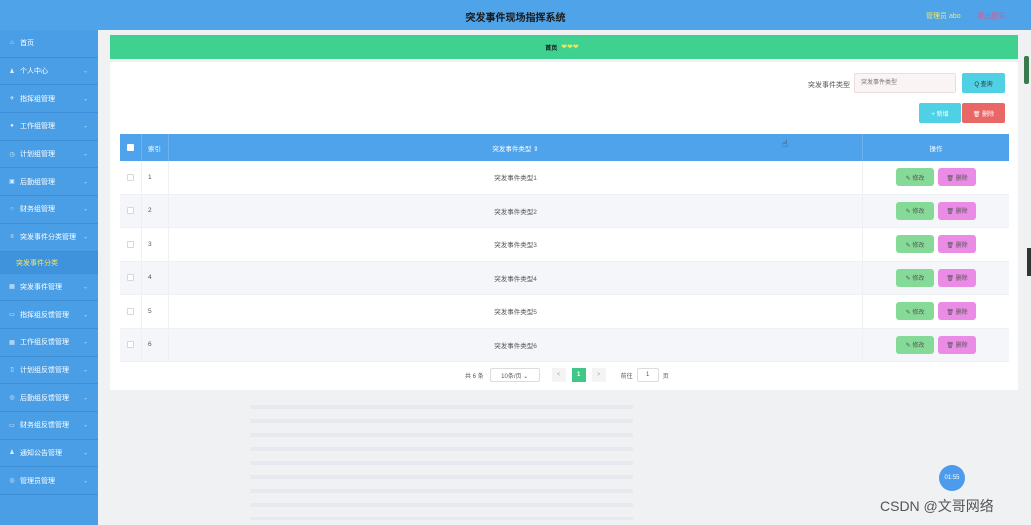 Image resolution: width=1031 pixels, height=525 pixels. Describe the element at coordinates (567, 375) in the screenshot. I see `pagination: 共 6 条 10条/页 ⌄ < 1 > 前往 1 页` at that location.